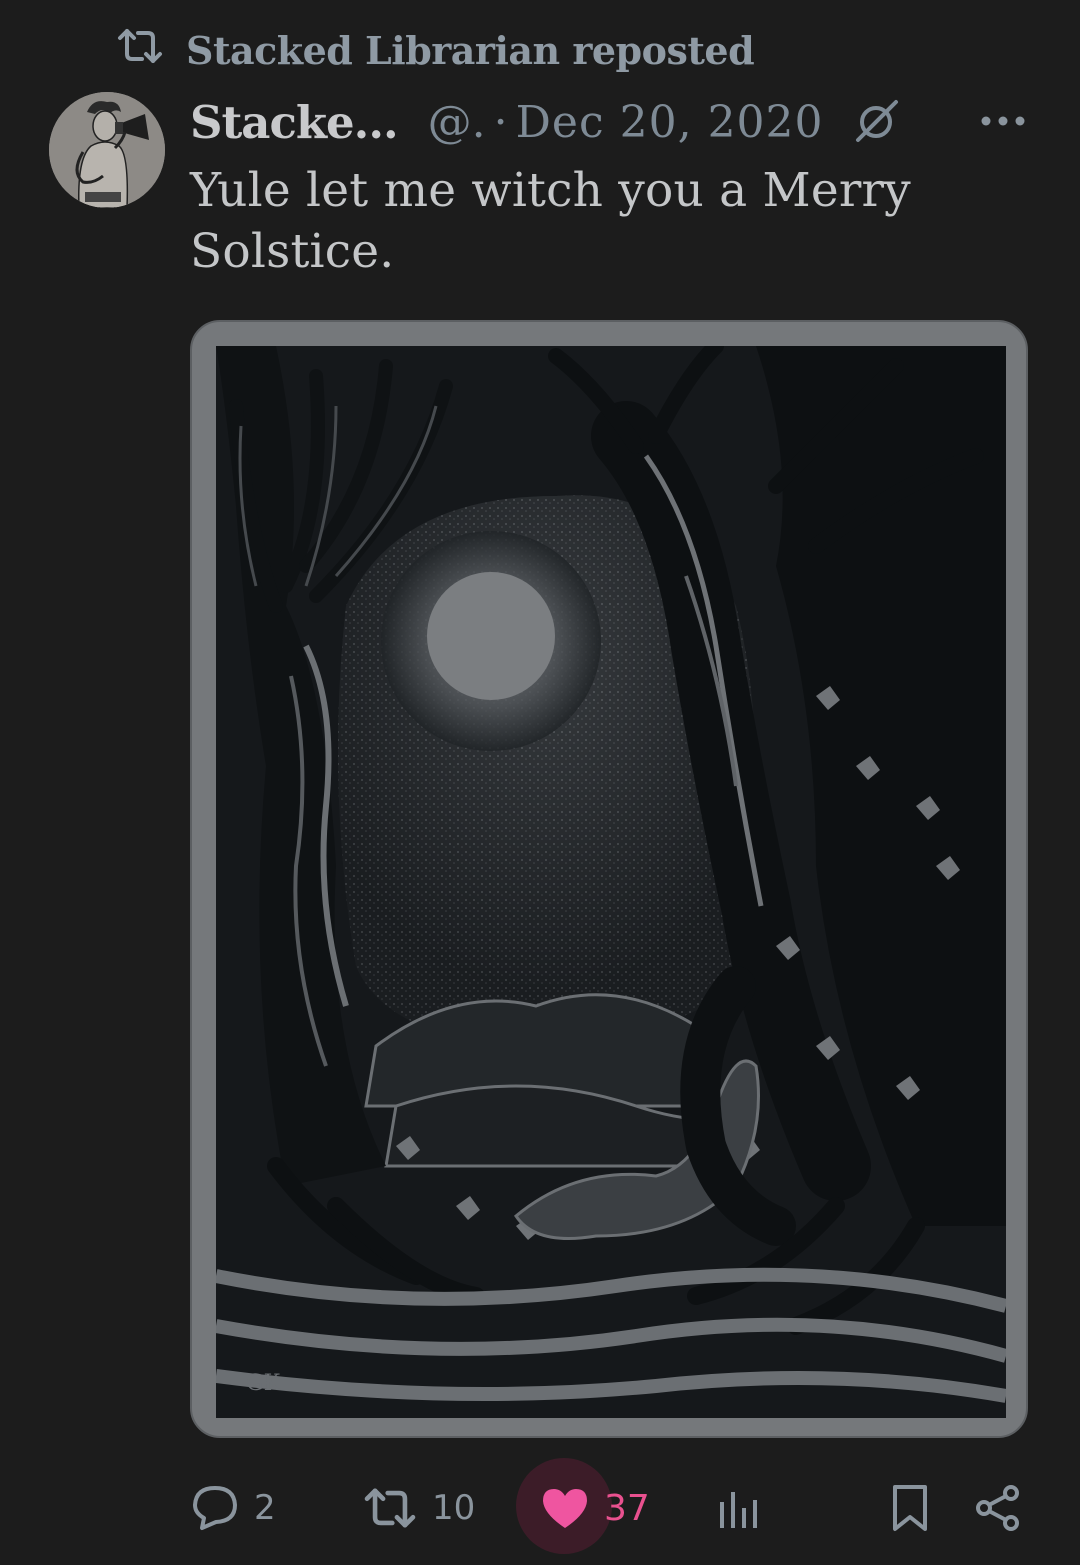  I want to click on post-date: Dec 20, 2020, so click(670, 122).